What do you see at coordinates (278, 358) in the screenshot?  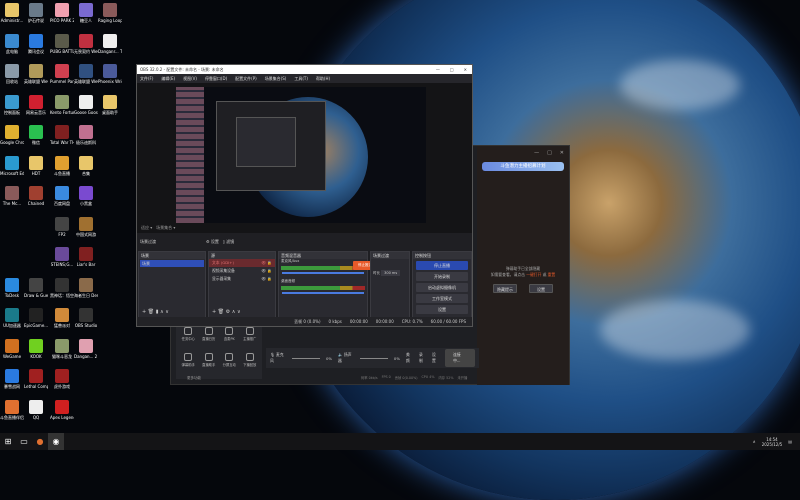 I see `mic-control: 🎙 麦克风` at bounding box center [278, 358].